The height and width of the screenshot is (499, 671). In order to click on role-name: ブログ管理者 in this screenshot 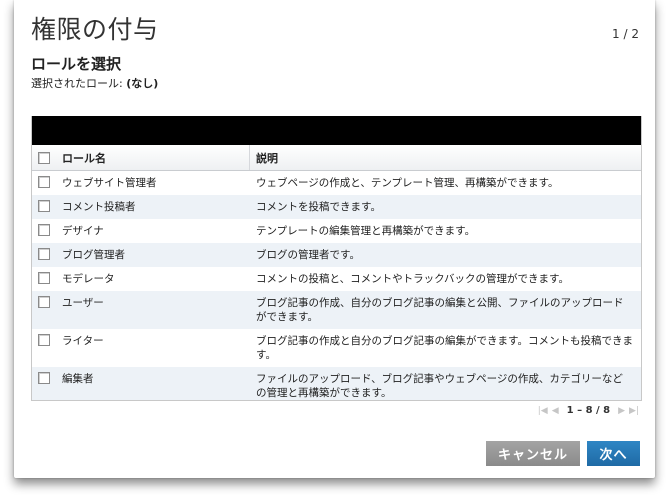, I will do `click(93, 255)`.